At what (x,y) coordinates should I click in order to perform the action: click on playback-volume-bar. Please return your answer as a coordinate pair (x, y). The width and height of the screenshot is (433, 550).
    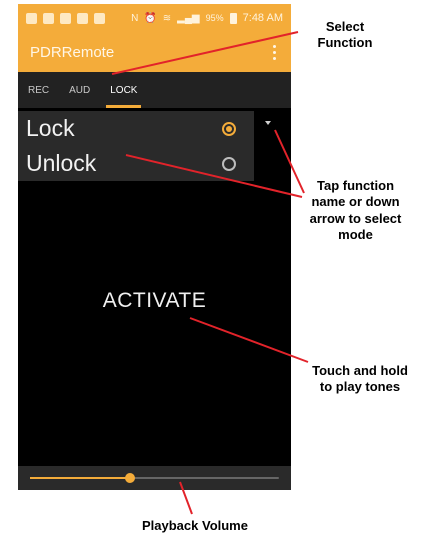
    Looking at the image, I should click on (154, 478).